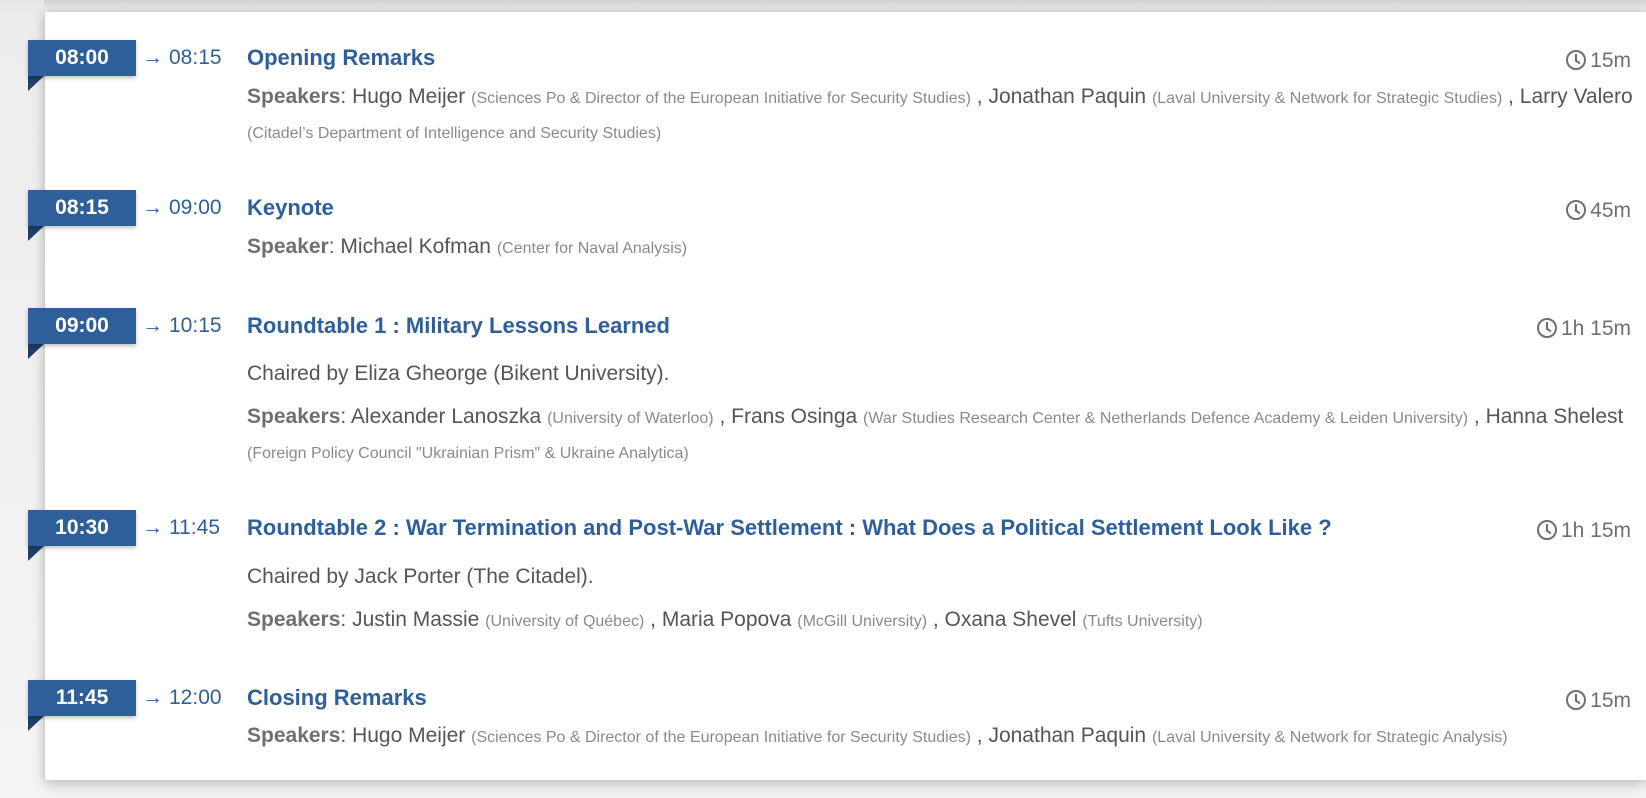  I want to click on end-time: → 10:15, so click(182, 326).